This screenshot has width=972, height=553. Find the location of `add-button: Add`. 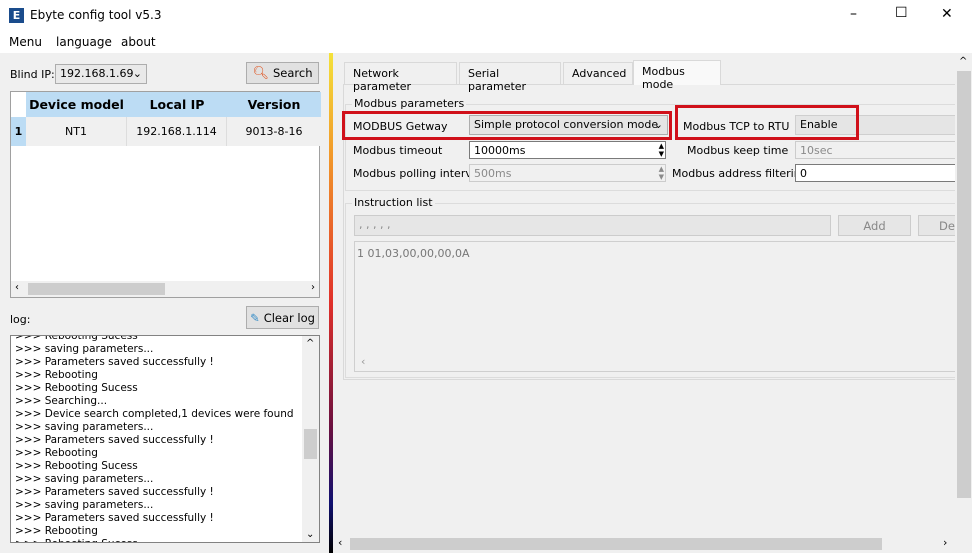

add-button: Add is located at coordinates (874, 225).